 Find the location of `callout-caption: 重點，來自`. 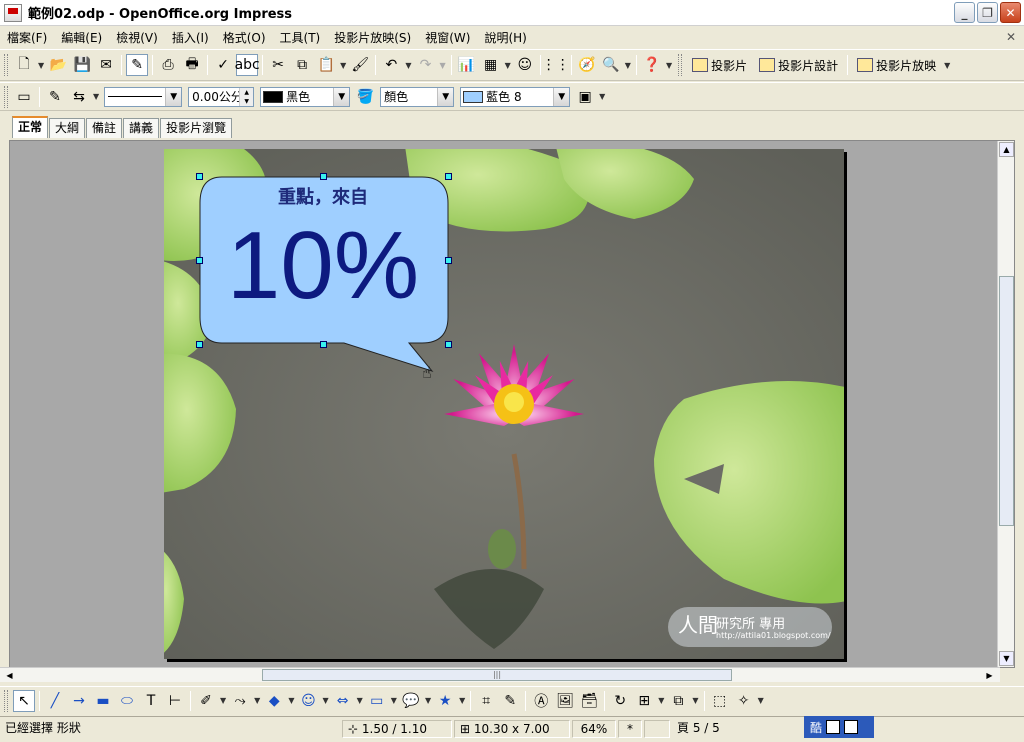

callout-caption: 重點，來自 is located at coordinates (323, 196).